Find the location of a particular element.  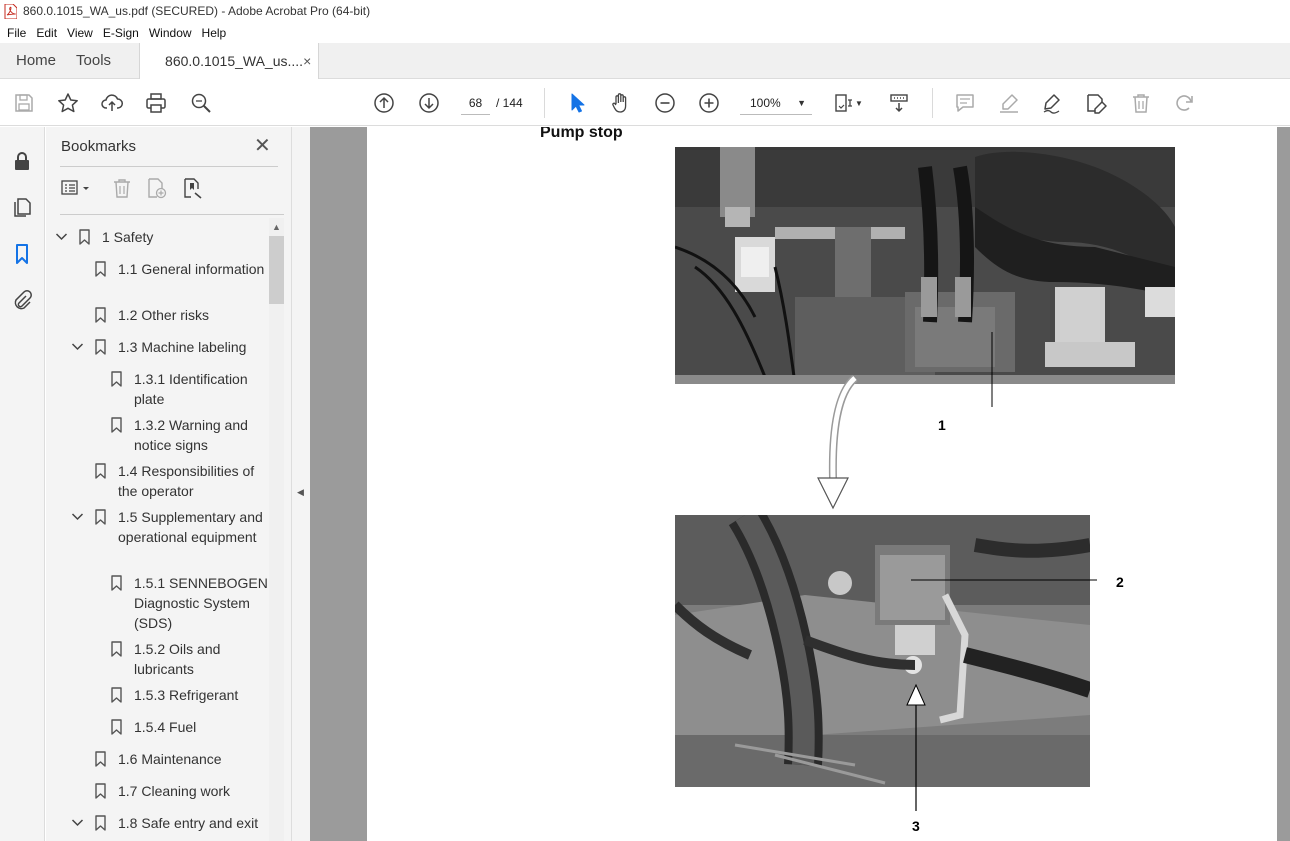

delete-bookmark-icon is located at coordinates (122, 188).